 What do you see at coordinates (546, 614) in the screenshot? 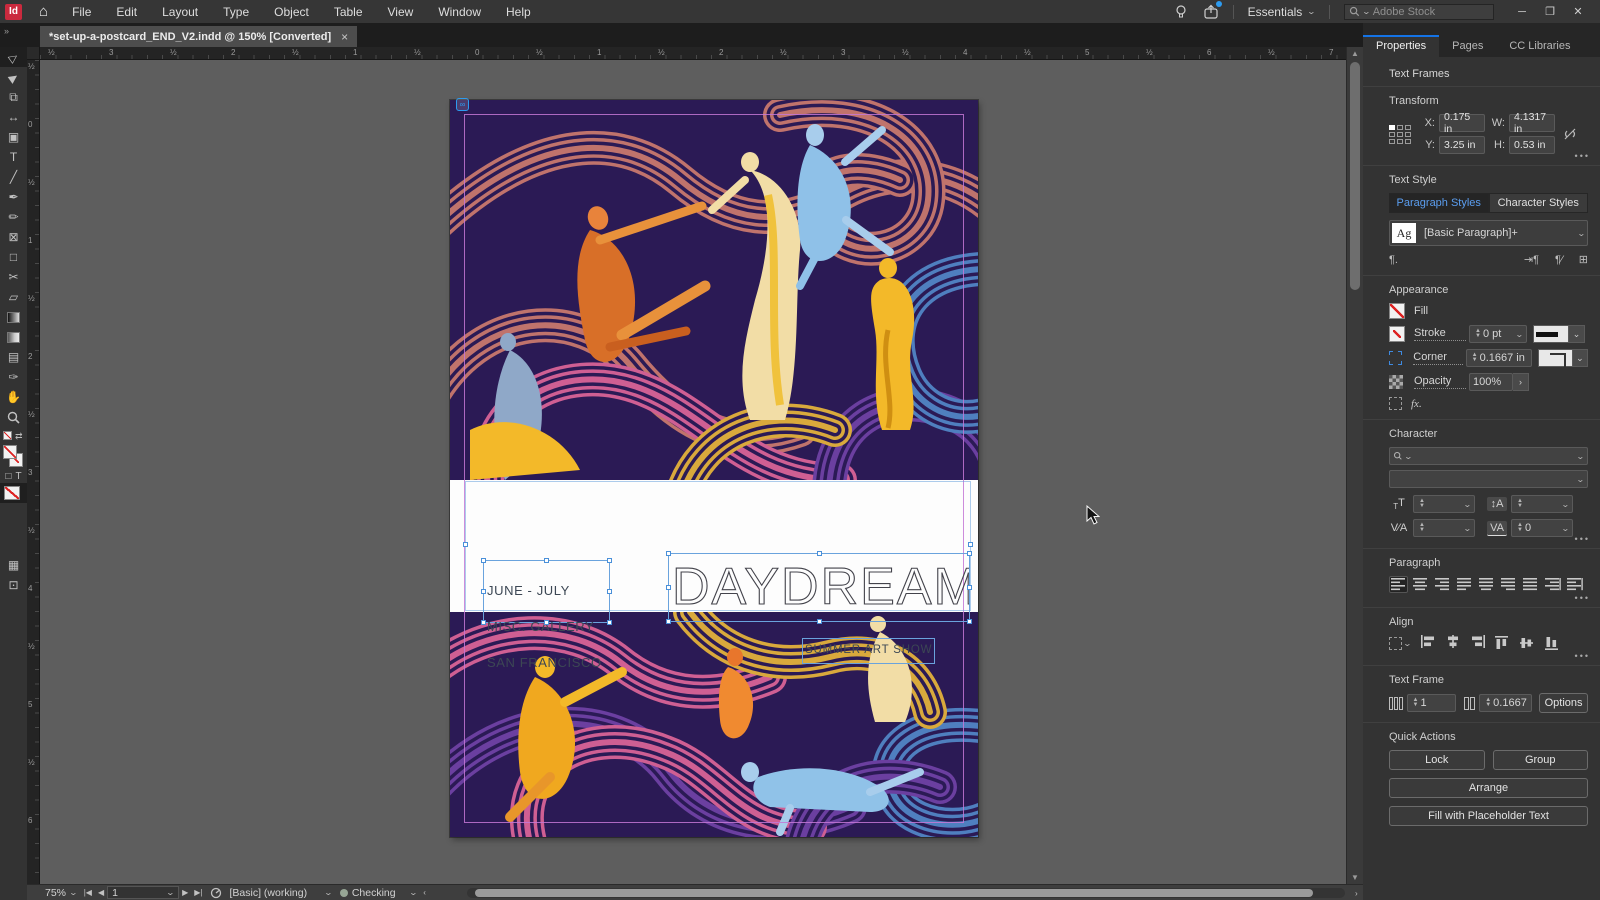
I see `dates-text-frame: JUNE - JULY MISC. GALLERY SAN FRANCISCO` at bounding box center [546, 614].